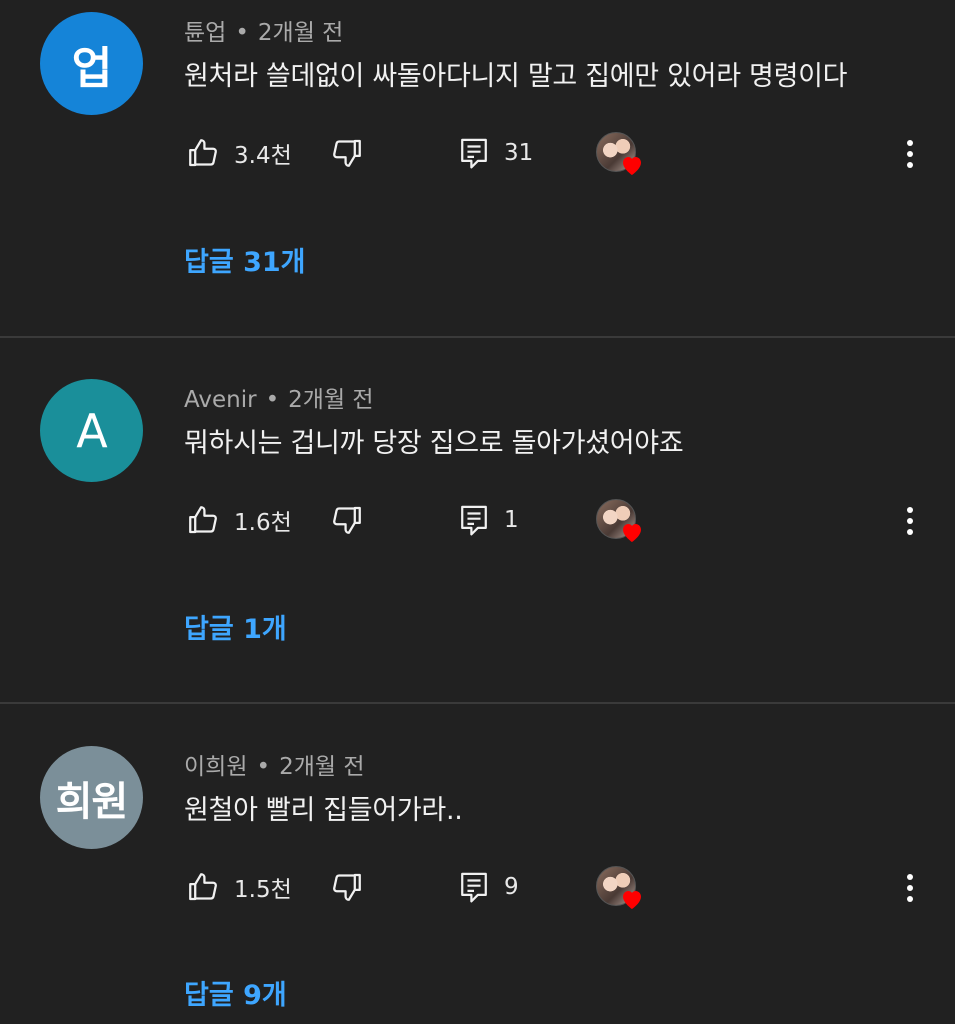 The image size is (955, 1024). Describe the element at coordinates (263, 890) in the screenshot. I see `like-count: 1.5천` at that location.